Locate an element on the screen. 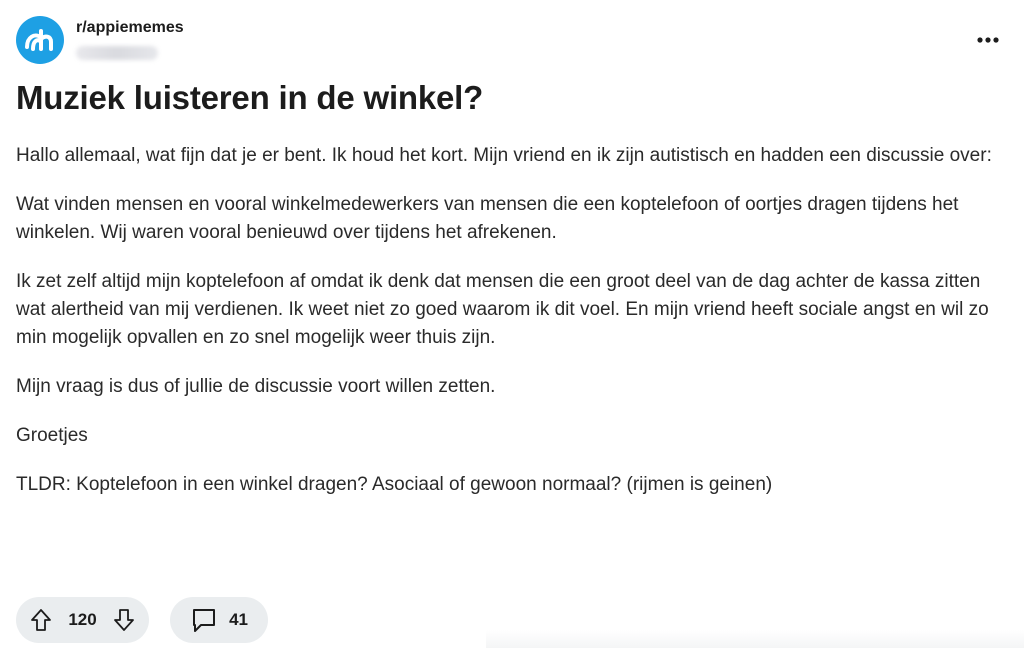  more-horizontal-icon is located at coordinates (988, 40).